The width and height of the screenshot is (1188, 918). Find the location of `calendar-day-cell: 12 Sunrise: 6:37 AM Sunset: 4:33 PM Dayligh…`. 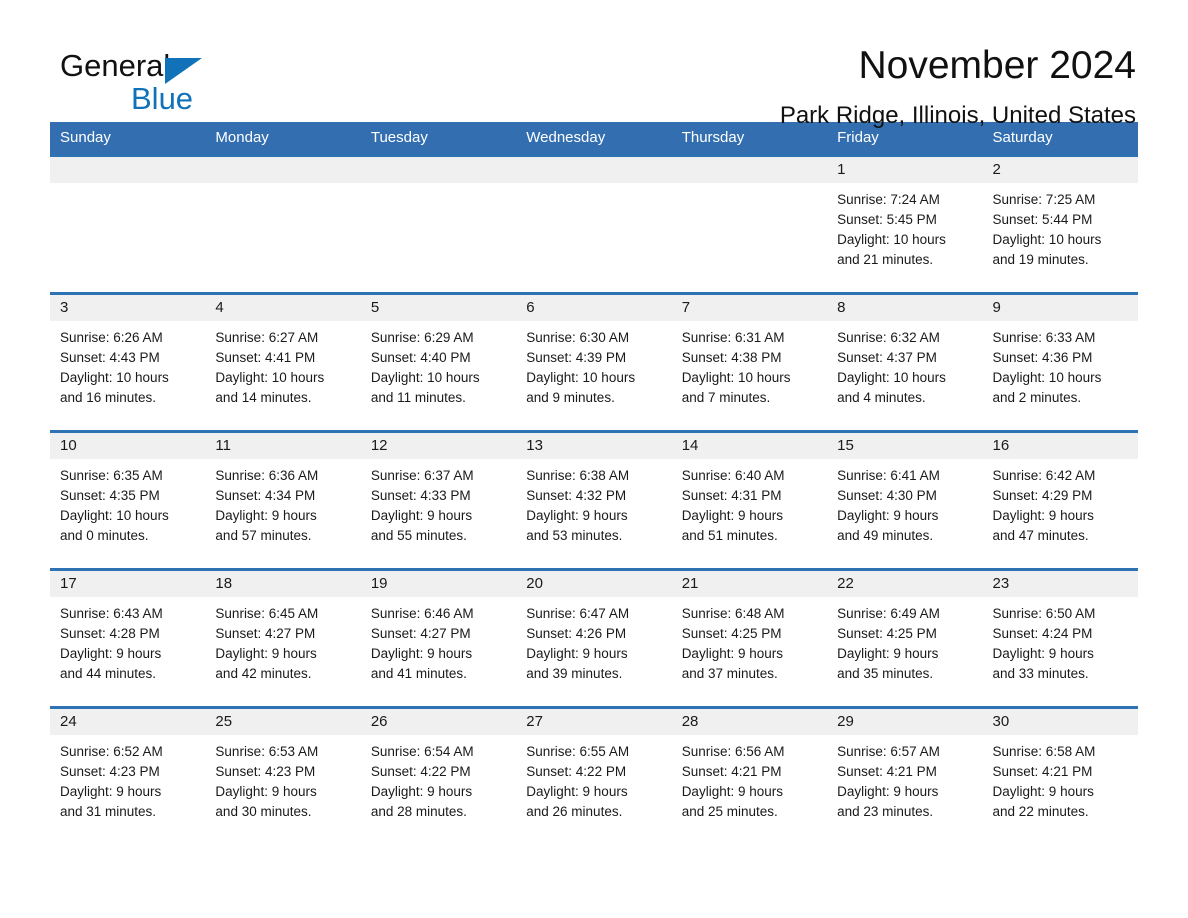

calendar-day-cell: 12 Sunrise: 6:37 AM Sunset: 4:33 PM Dayligh… is located at coordinates (438, 500).